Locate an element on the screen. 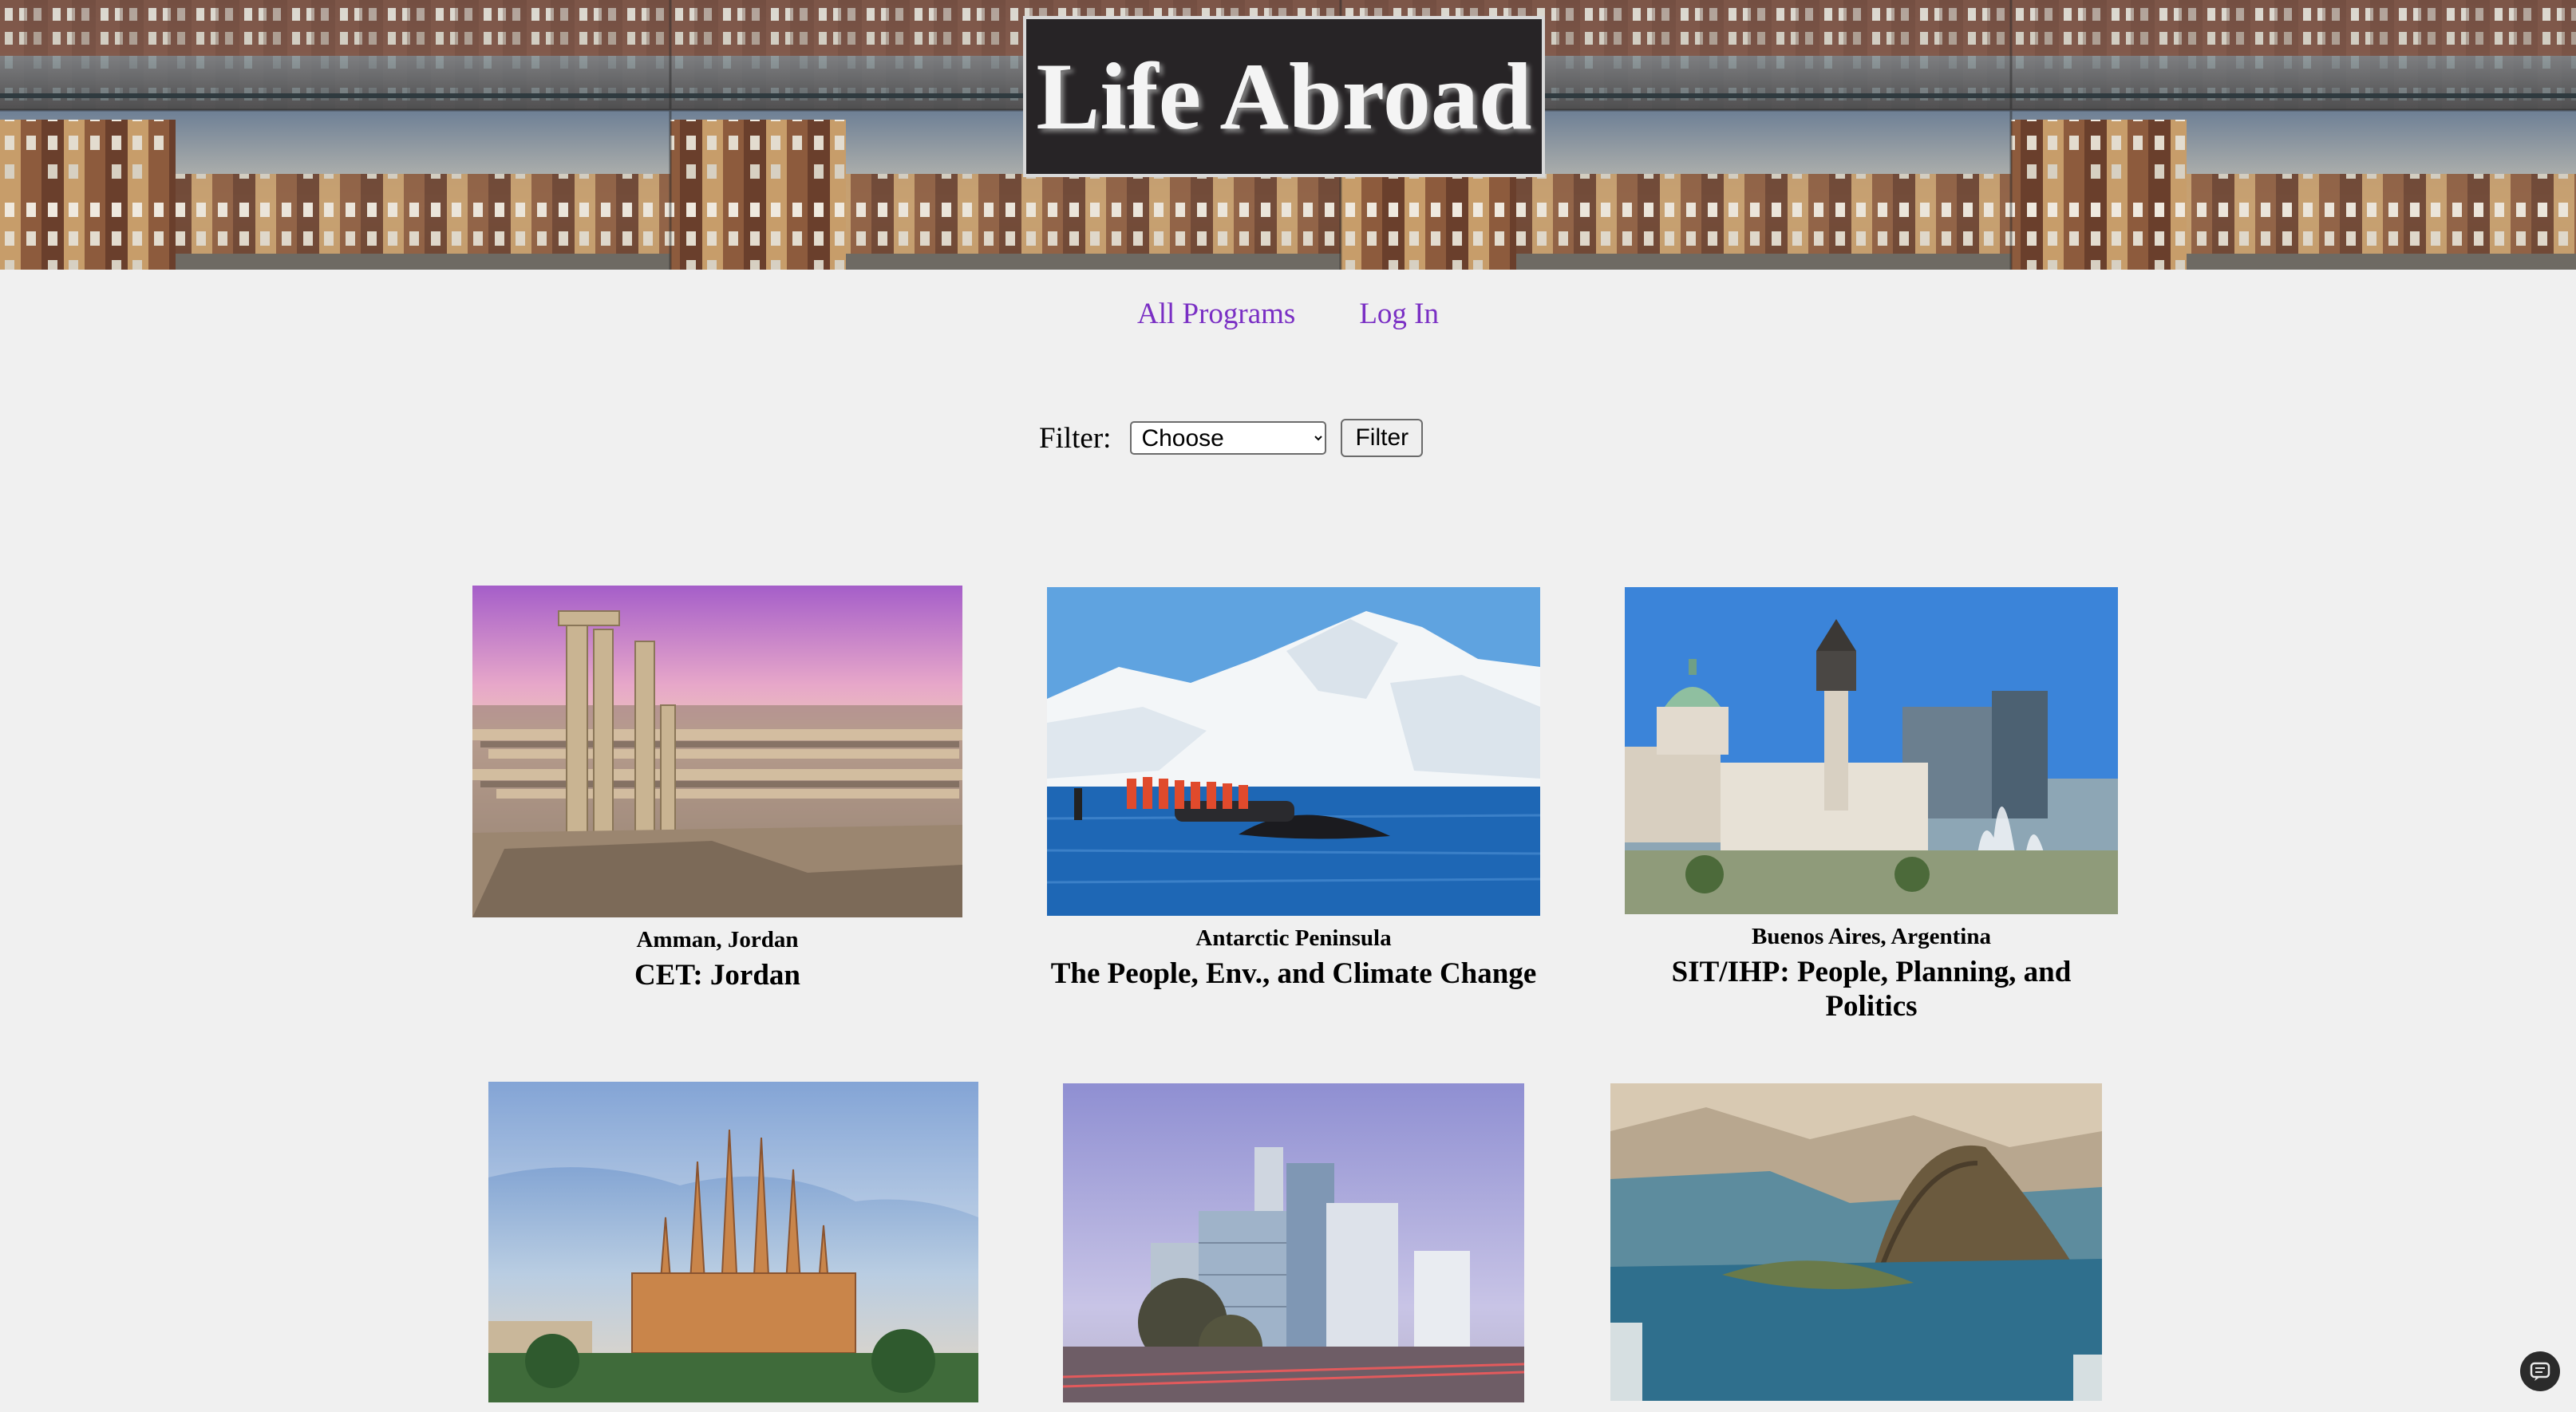 The image size is (2576, 1412). rio-image is located at coordinates (1856, 1242).